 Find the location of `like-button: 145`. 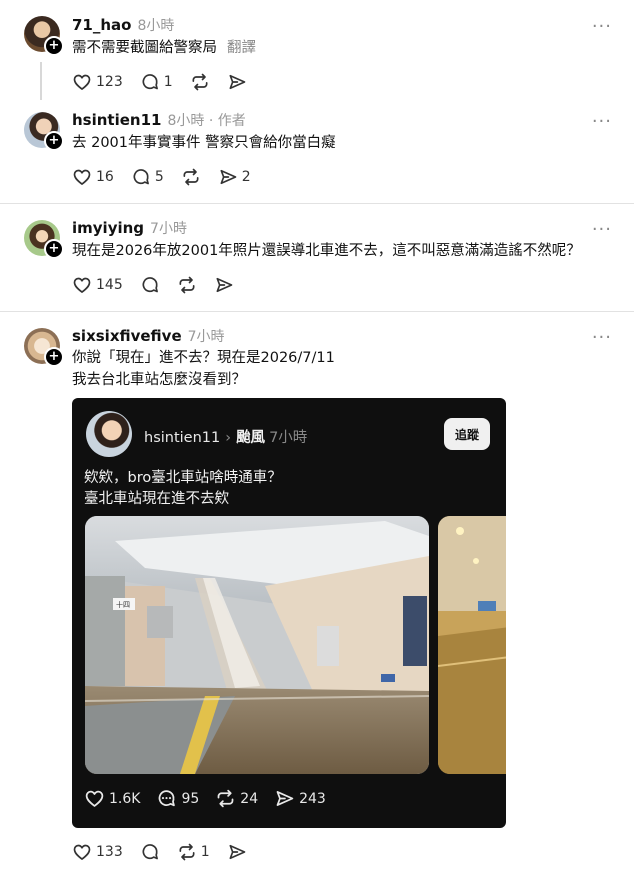

like-button: 145 is located at coordinates (97, 285).